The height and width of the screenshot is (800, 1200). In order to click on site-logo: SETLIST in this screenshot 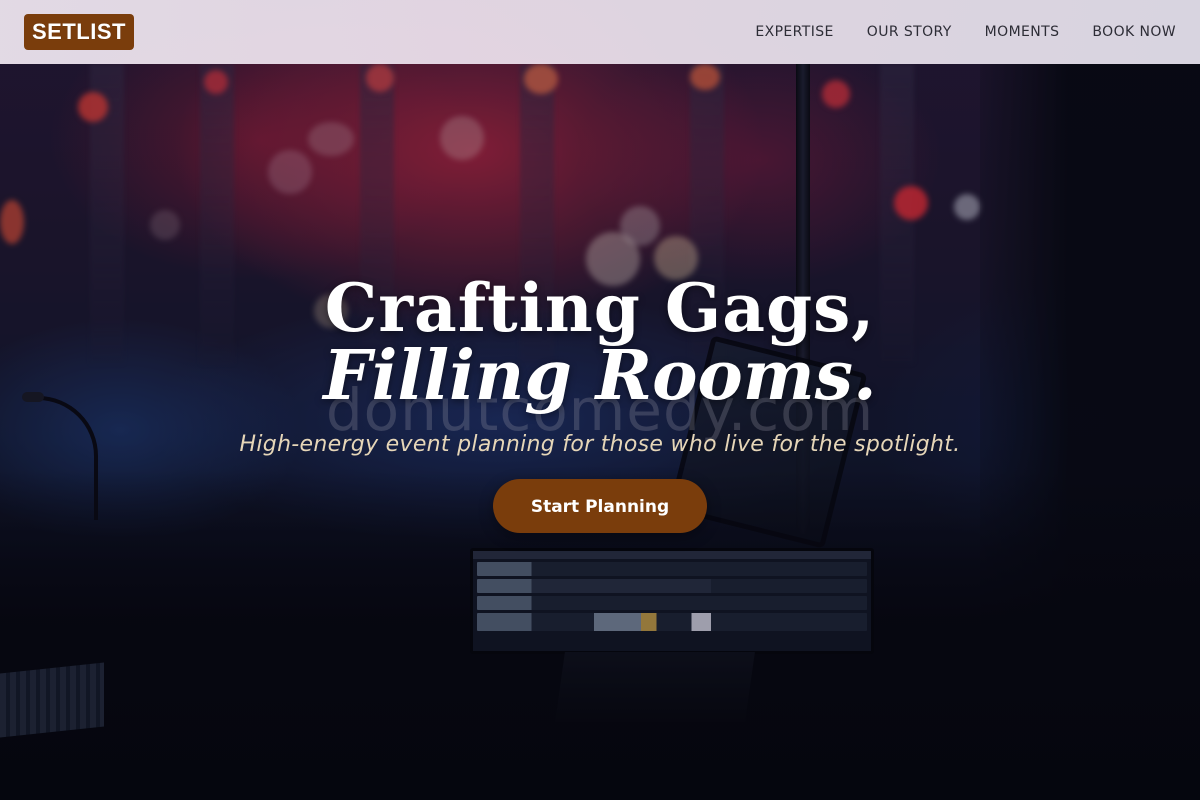, I will do `click(79, 32)`.